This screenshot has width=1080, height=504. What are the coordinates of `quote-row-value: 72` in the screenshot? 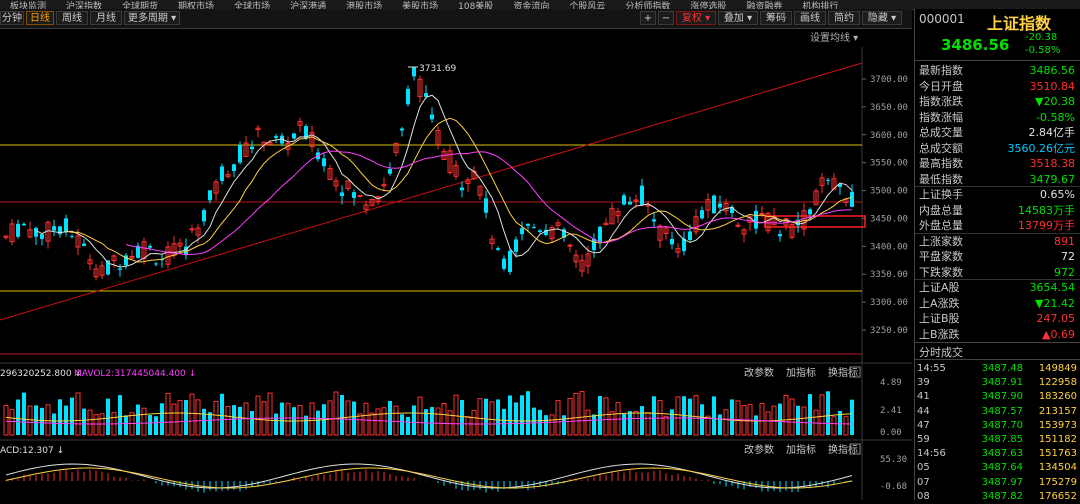 It's located at (1068, 256).